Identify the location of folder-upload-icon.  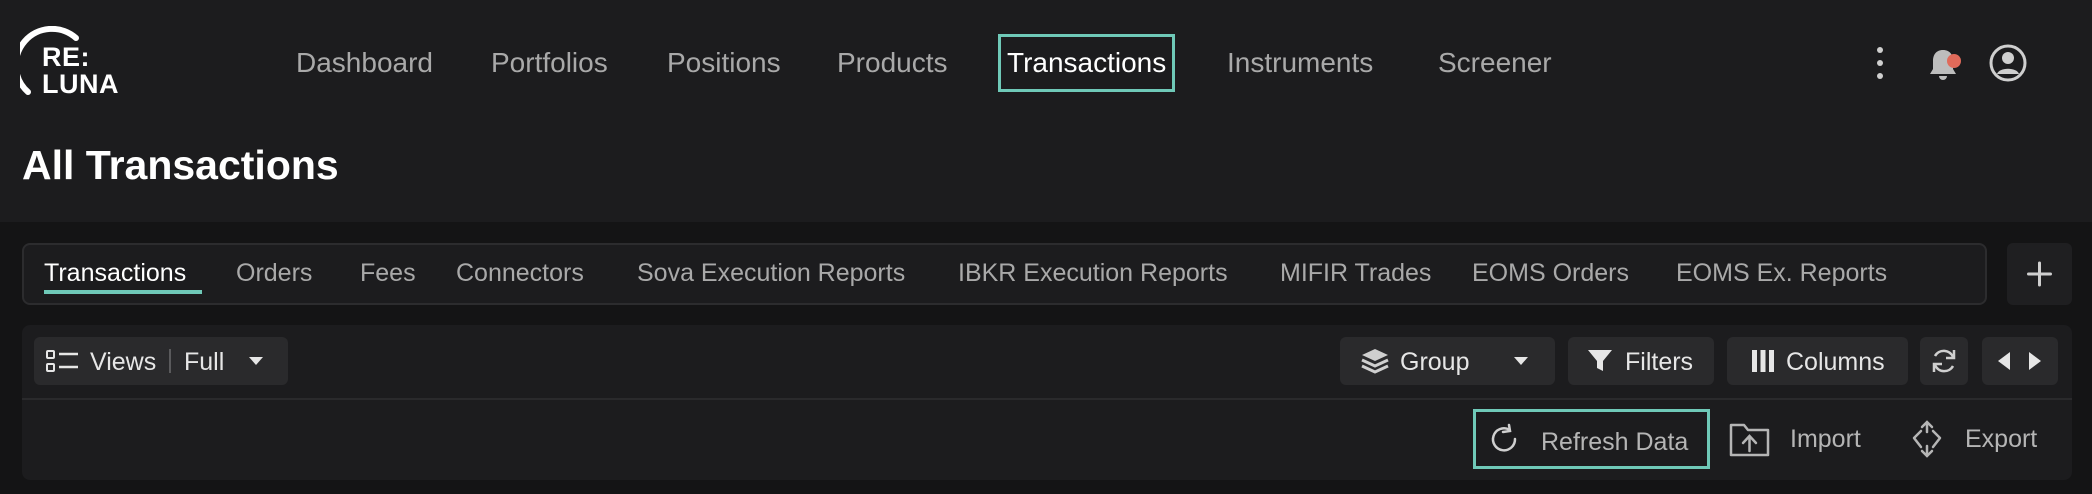
(1749, 440).